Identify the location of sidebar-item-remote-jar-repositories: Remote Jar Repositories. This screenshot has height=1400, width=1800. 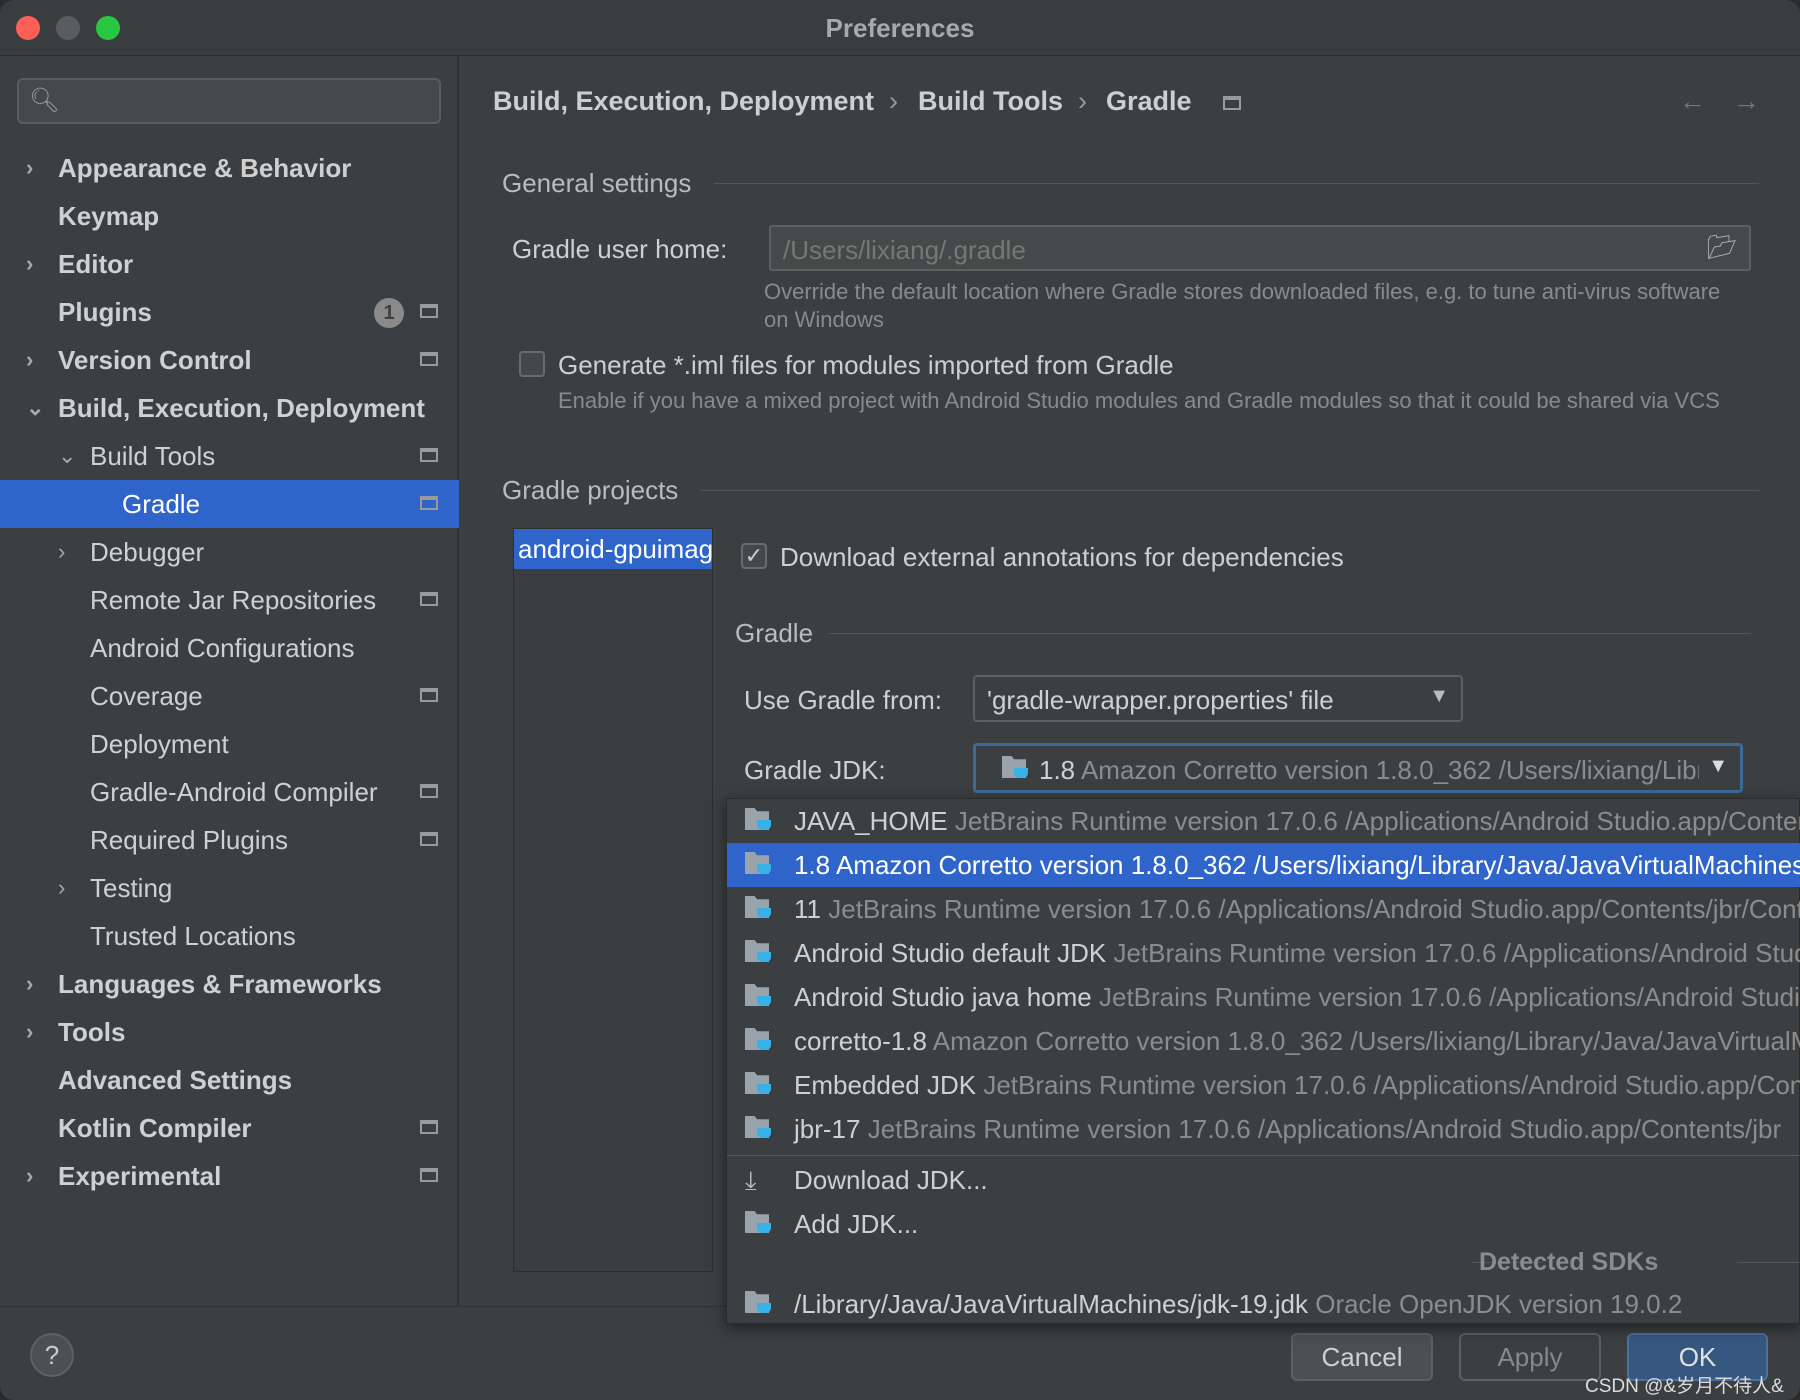
(229, 600).